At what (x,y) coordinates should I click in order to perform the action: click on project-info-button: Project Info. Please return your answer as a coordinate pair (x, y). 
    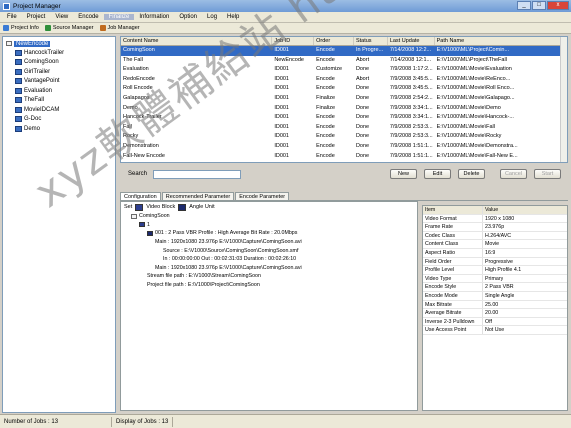
    Looking at the image, I should click on (21, 28).